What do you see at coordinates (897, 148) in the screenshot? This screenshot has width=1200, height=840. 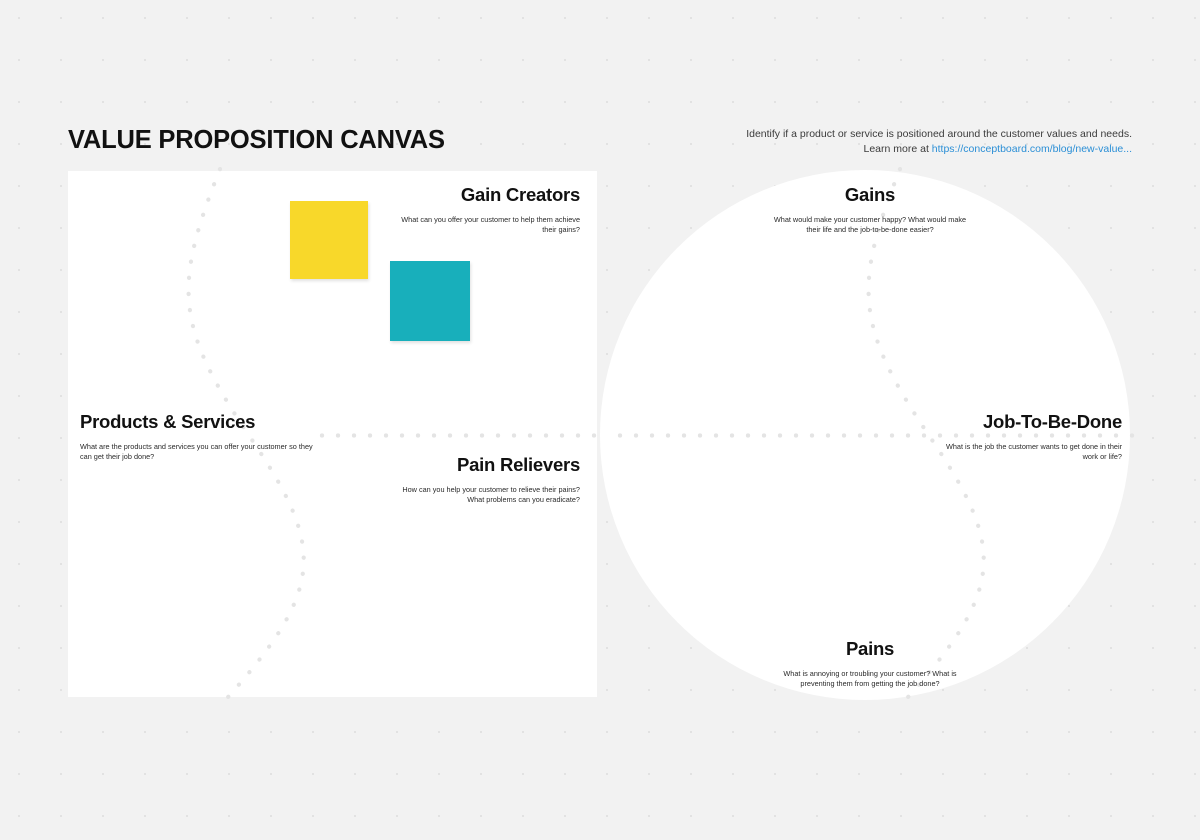 I see `learn-more-label: Learn more at` at bounding box center [897, 148].